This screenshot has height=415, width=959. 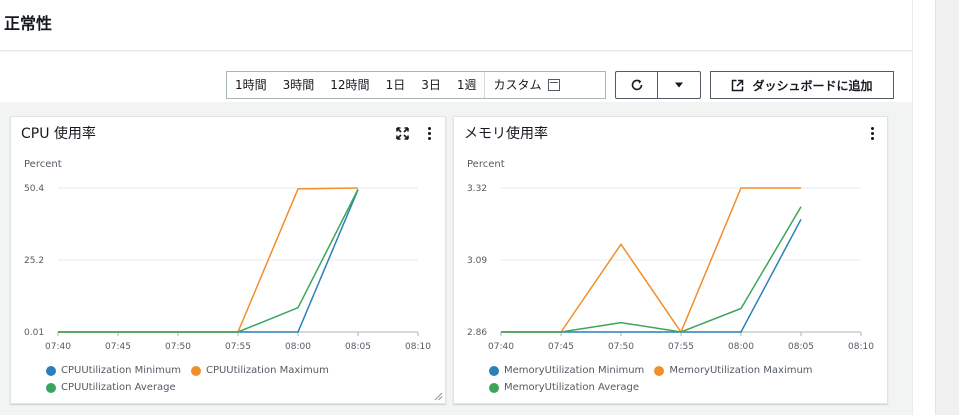 What do you see at coordinates (358, 347) in the screenshot?
I see `cpu-x-tick-label: 08:05` at bounding box center [358, 347].